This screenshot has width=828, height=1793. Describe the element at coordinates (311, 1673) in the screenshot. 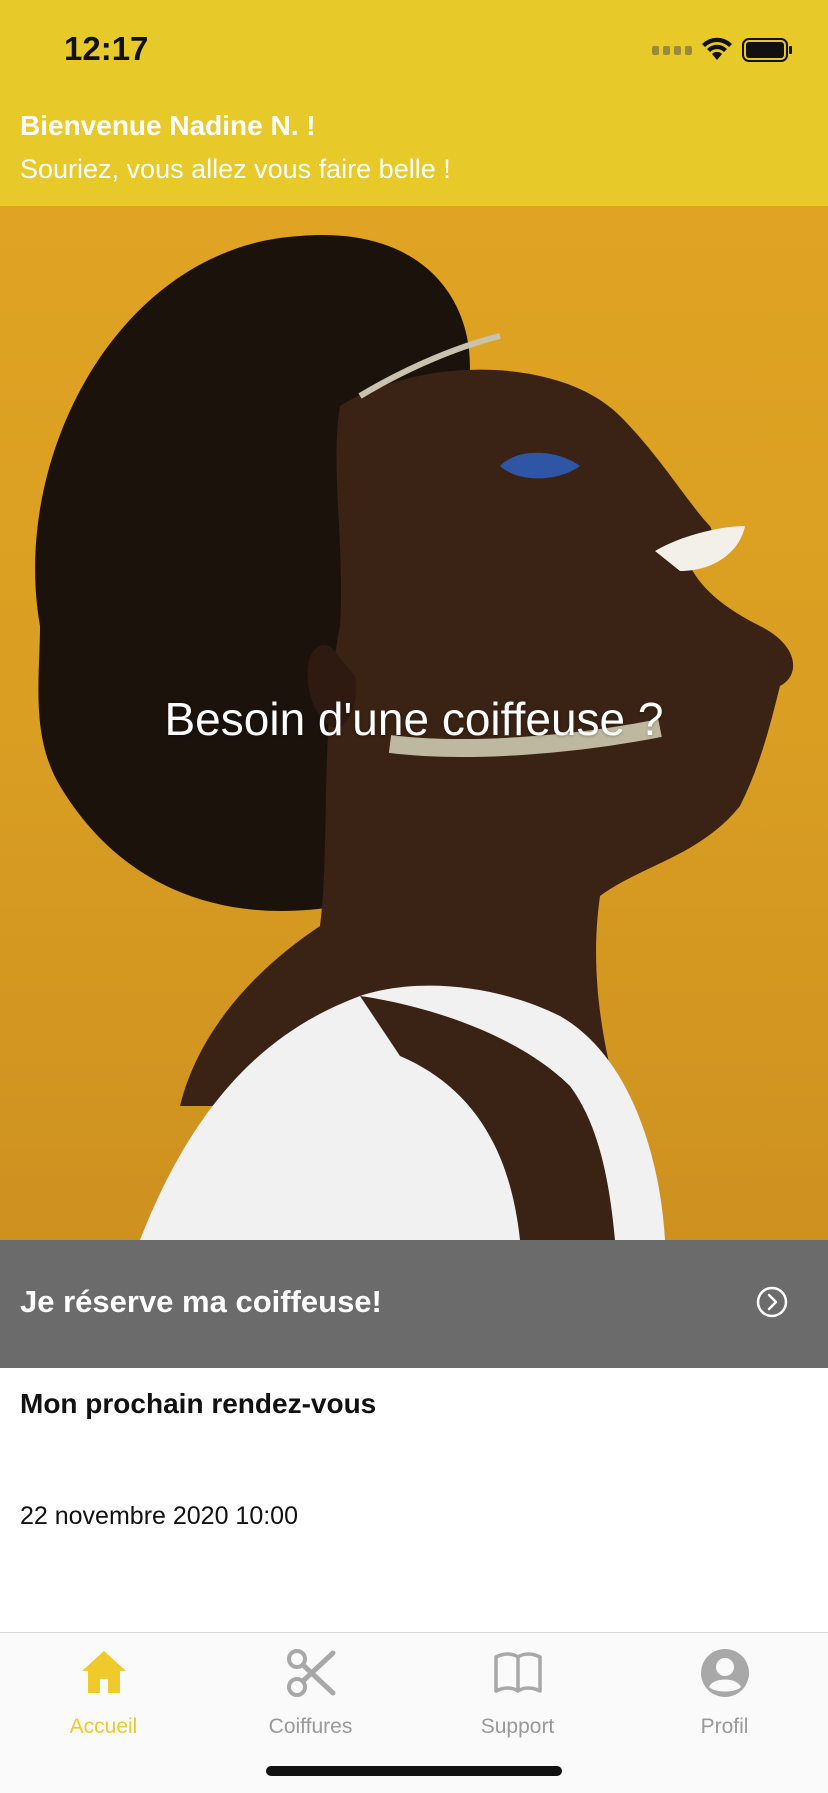

I see `scissors-icon` at that location.